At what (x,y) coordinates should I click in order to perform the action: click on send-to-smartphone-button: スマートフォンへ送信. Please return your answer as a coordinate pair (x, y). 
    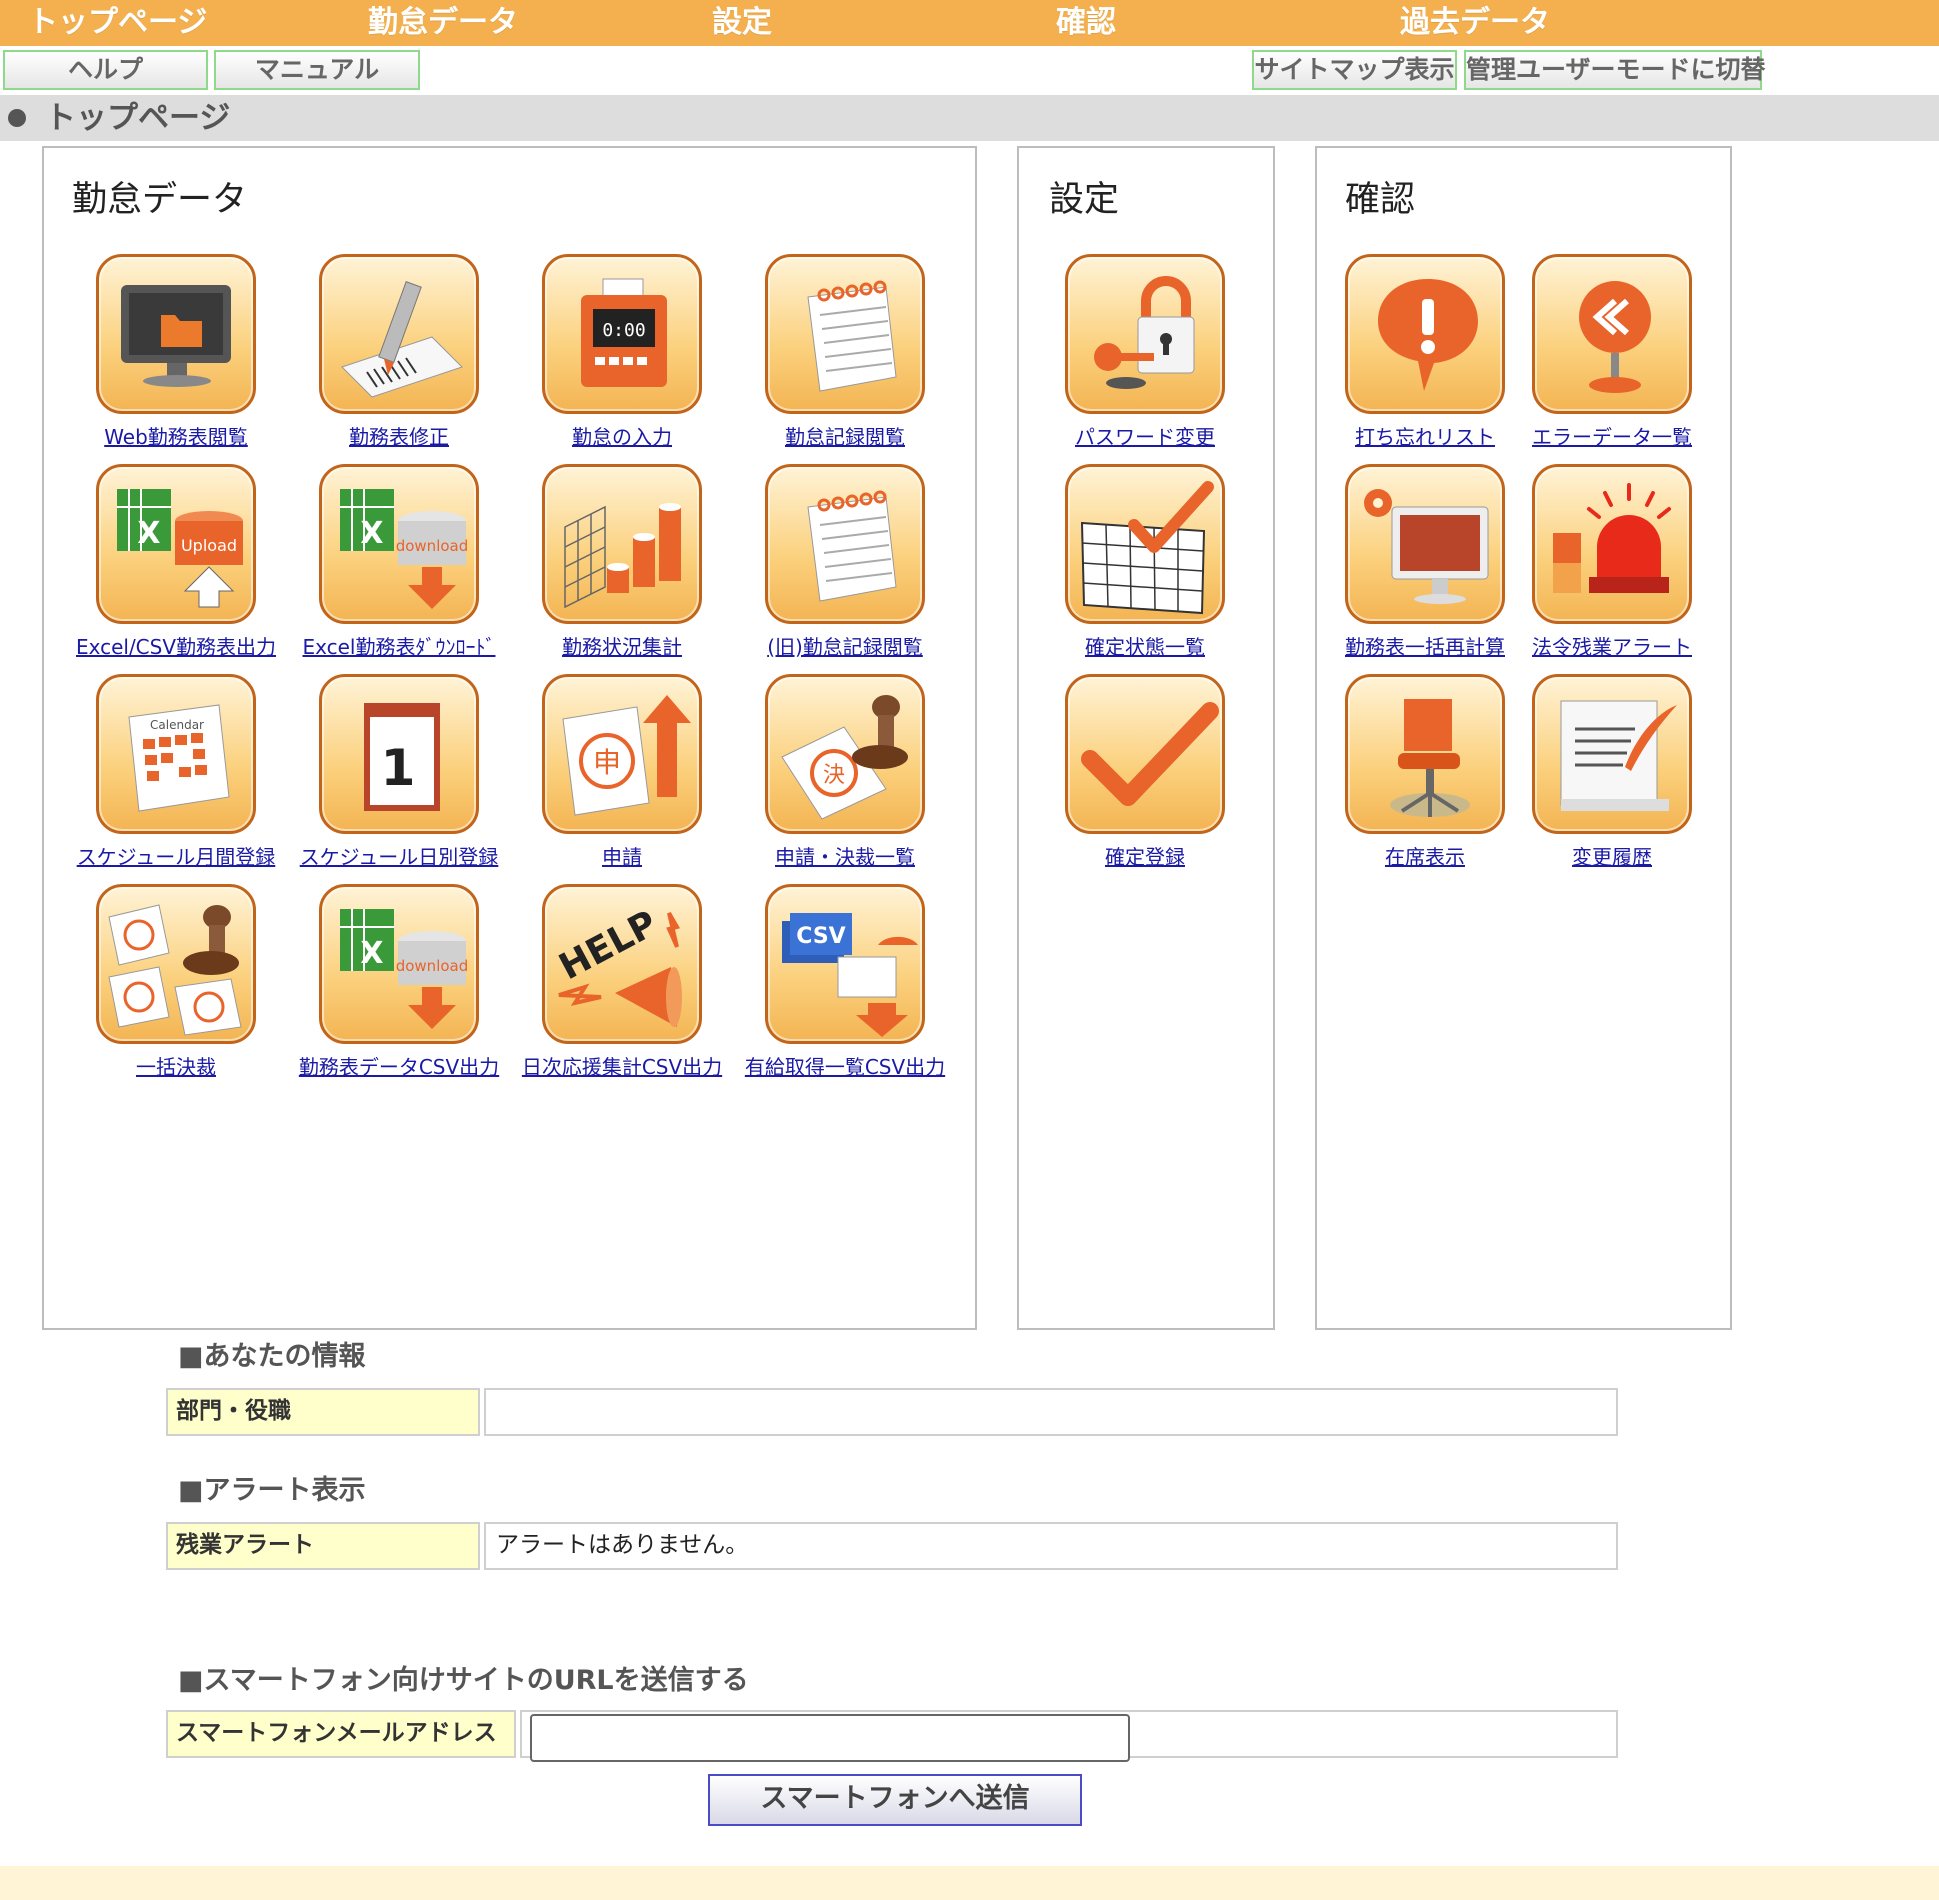
    Looking at the image, I should click on (895, 1800).